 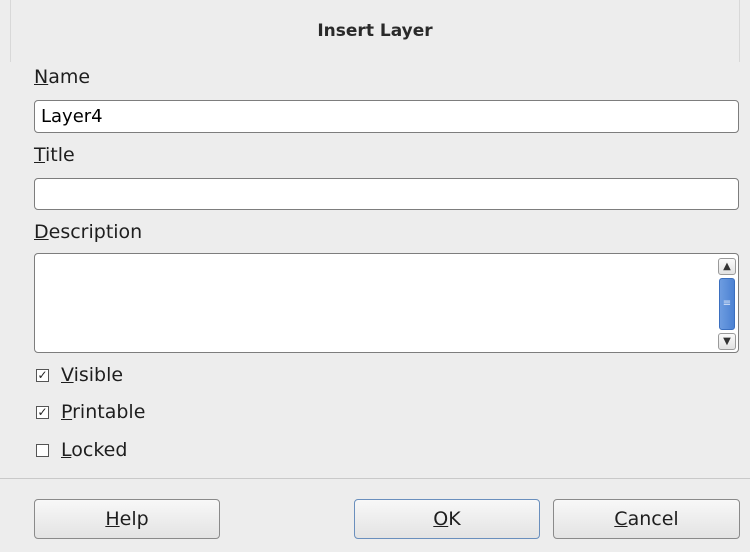 What do you see at coordinates (727, 341) in the screenshot?
I see `chevron-down-icon: ▼` at bounding box center [727, 341].